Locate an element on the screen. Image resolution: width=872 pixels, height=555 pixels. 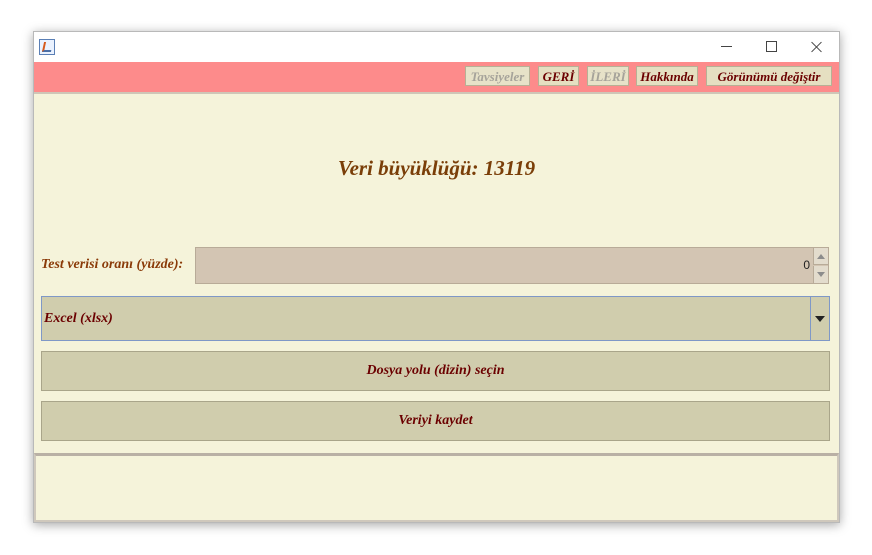
forward-button: İLERİ is located at coordinates (608, 76).